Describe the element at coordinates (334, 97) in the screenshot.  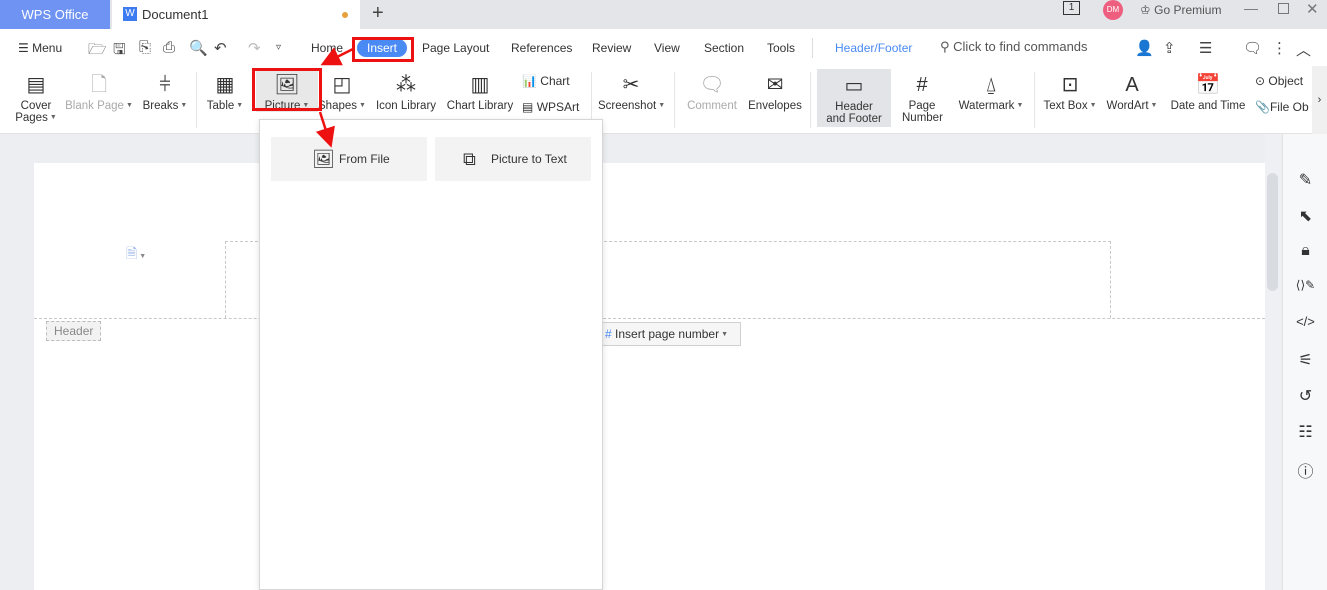
I see `annotation-arrows` at that location.